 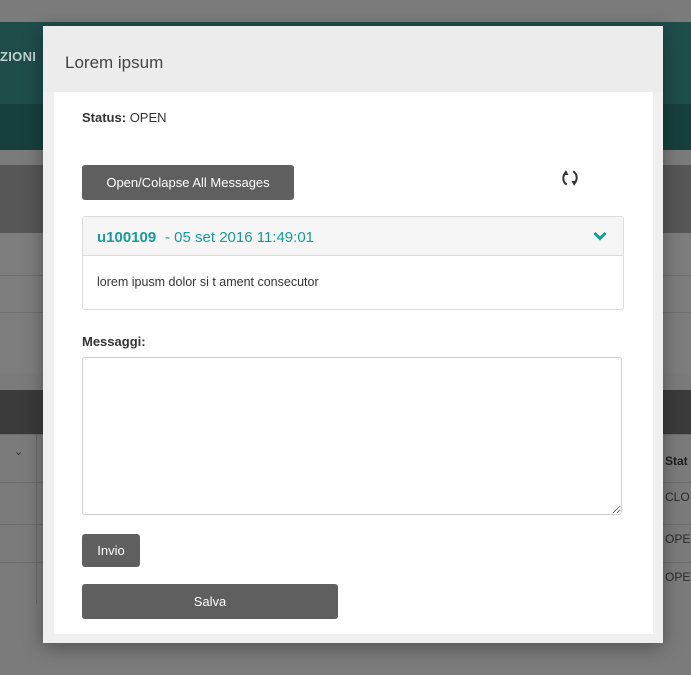 I want to click on message-text: lorem ipusm dolor si t ament consecutor, so click(x=208, y=282).